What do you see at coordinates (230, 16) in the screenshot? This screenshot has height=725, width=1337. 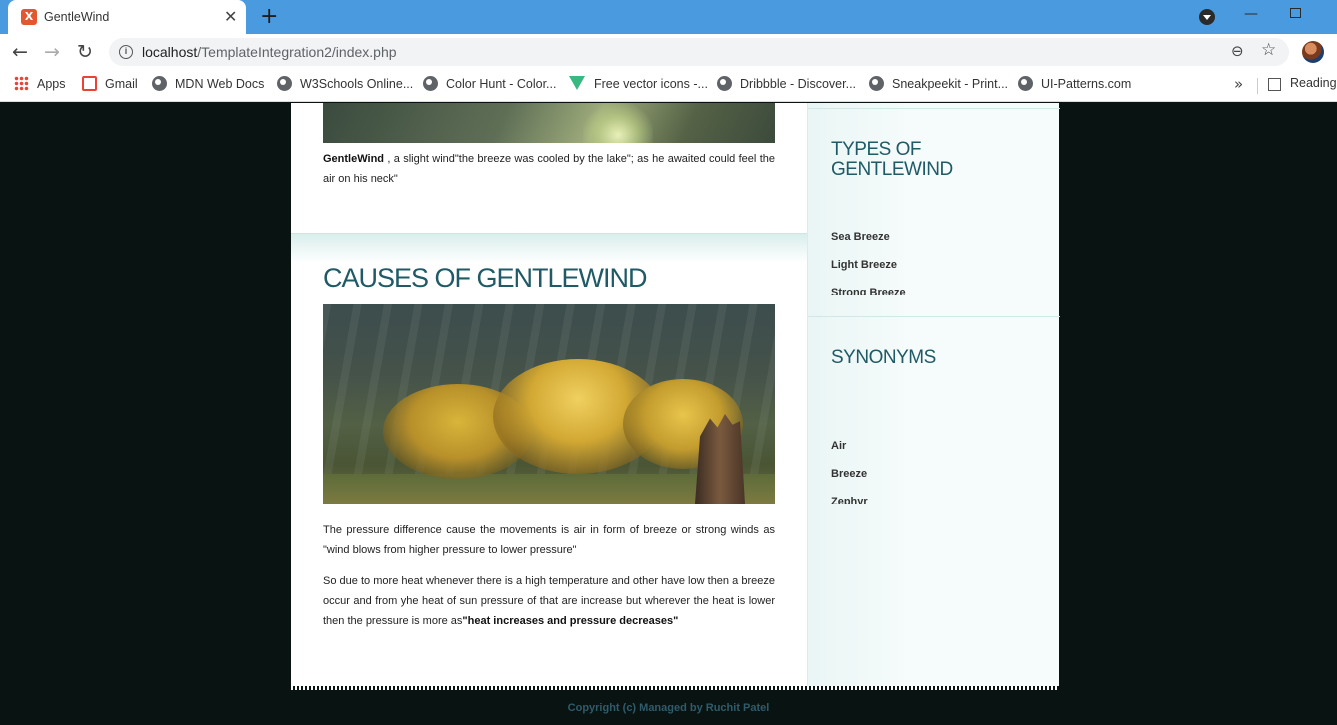 I see `close-tab-icon: ✕` at bounding box center [230, 16].